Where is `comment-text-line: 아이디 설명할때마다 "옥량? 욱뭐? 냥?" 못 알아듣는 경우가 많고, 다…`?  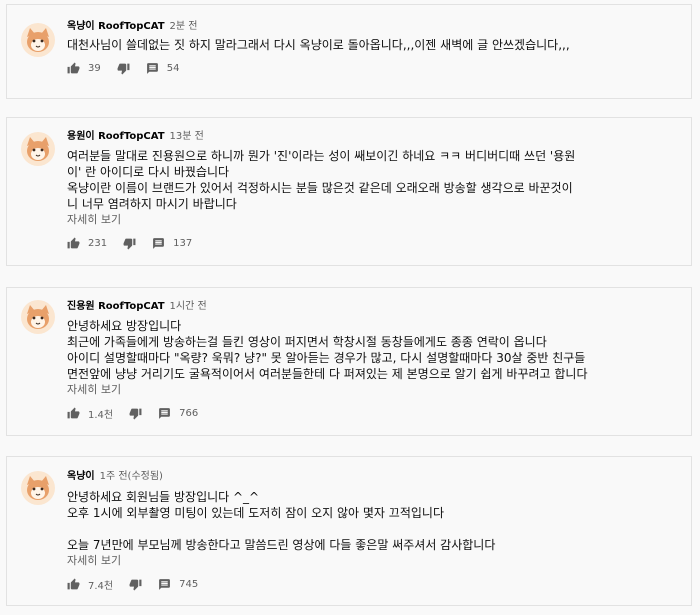 comment-text-line: 아이디 설명할때마다 "옥량? 욱뭐? 냥?" 못 알아듣는 경우가 많고, 다… is located at coordinates (326, 358).